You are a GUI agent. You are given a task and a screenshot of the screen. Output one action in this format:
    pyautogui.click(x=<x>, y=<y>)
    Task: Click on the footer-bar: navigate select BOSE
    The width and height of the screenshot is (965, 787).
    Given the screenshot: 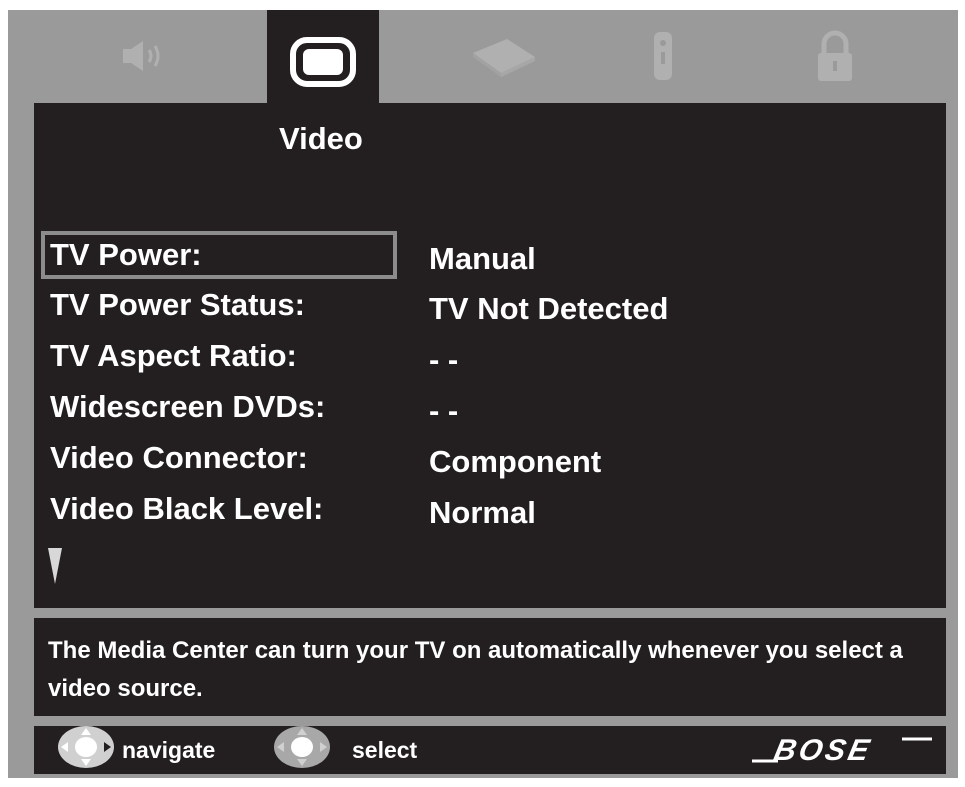 What is the action you would take?
    pyautogui.click(x=490, y=750)
    